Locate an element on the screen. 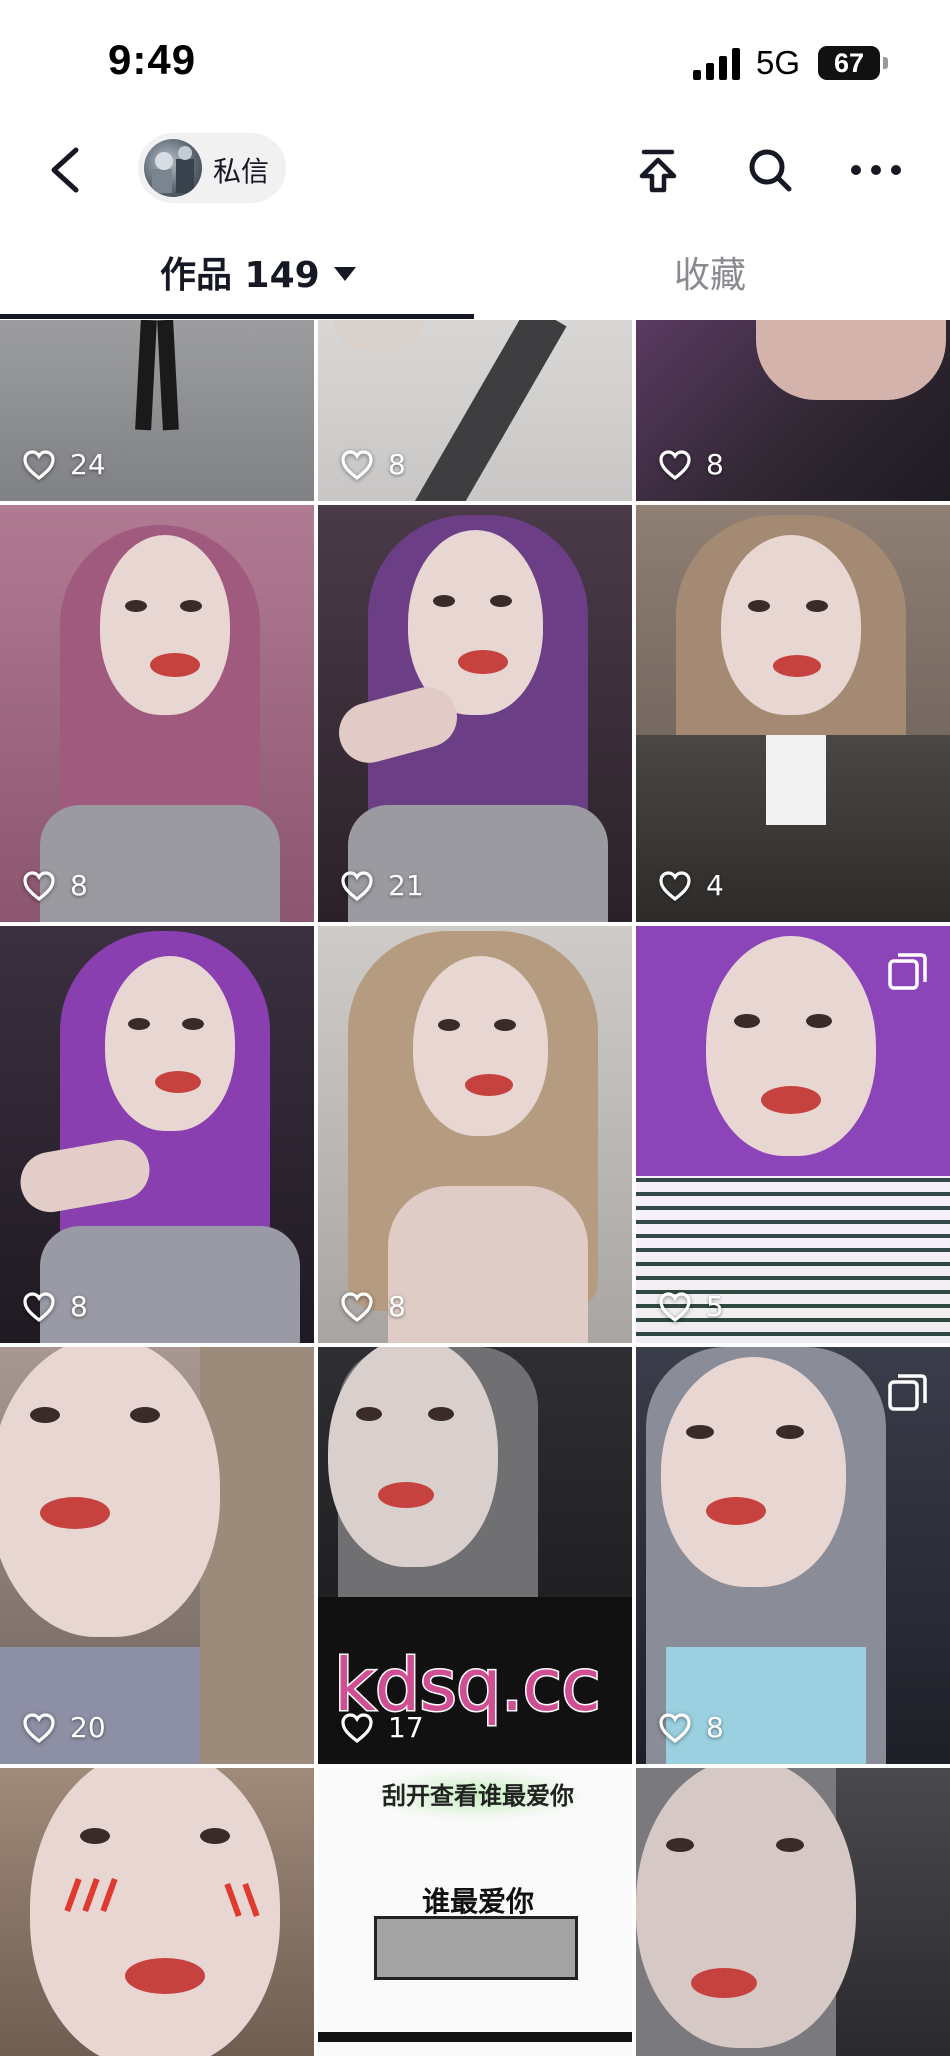 Image resolution: width=950 pixels, height=2056 pixels. signal-icon is located at coordinates (716, 64).